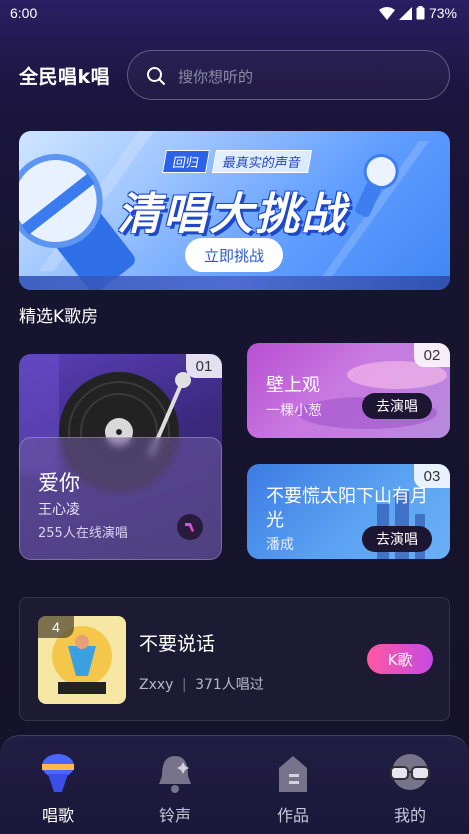 This screenshot has height=834, width=469. Describe the element at coordinates (293, 774) in the screenshot. I see `works-icon` at that location.